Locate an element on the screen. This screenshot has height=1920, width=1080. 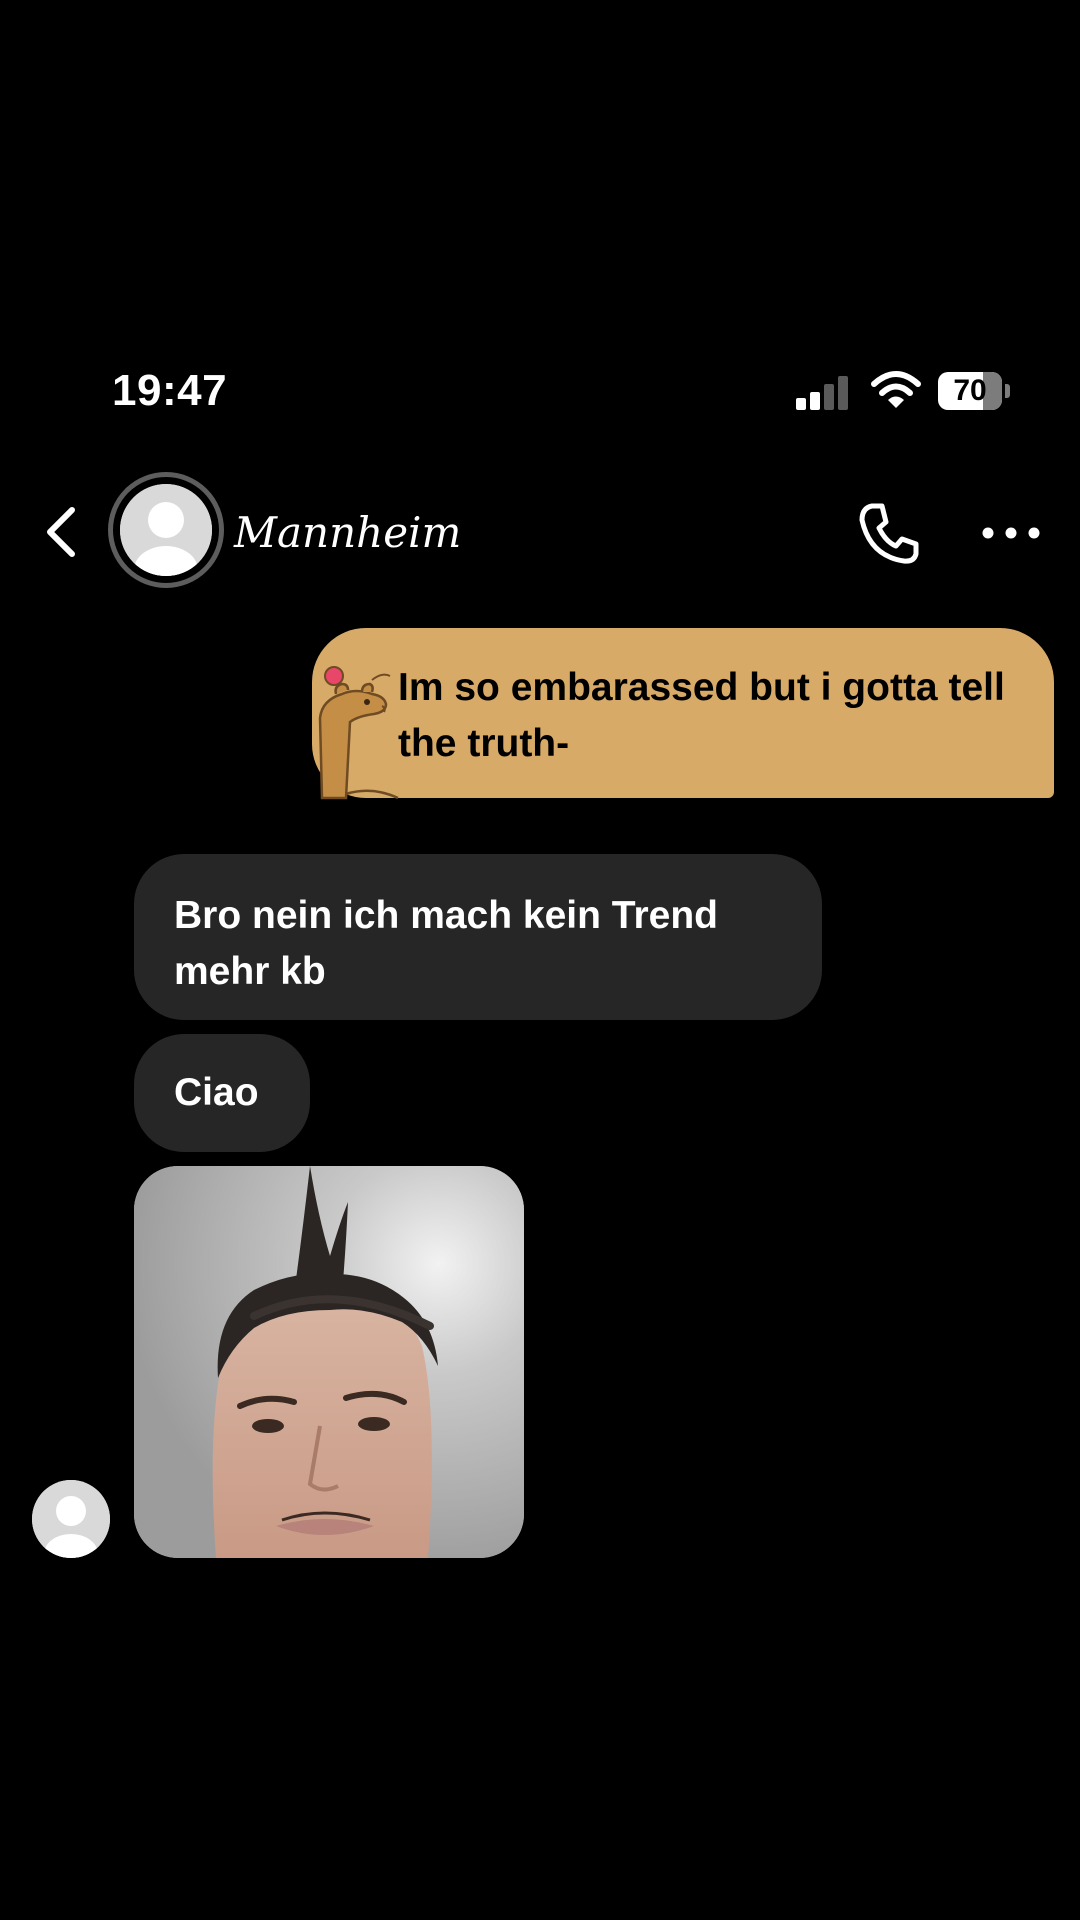
chat-header: Mannheim is located at coordinates (540, 532).